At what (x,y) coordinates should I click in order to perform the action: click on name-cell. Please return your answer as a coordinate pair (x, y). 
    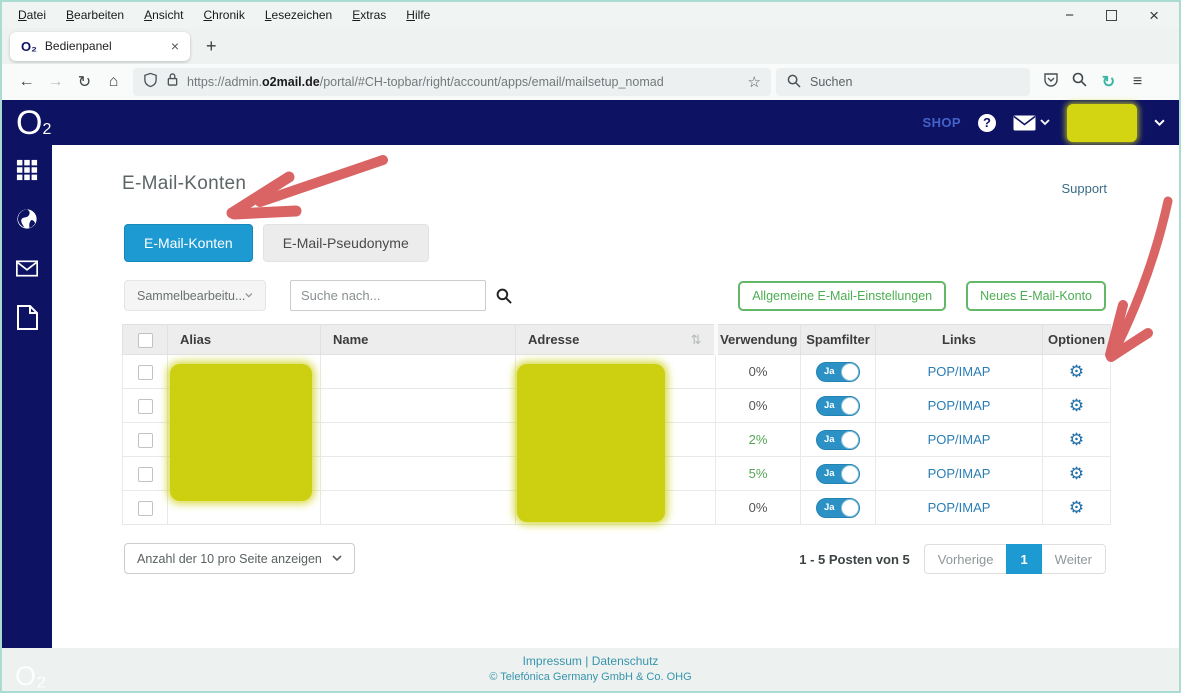
    Looking at the image, I should click on (418, 439).